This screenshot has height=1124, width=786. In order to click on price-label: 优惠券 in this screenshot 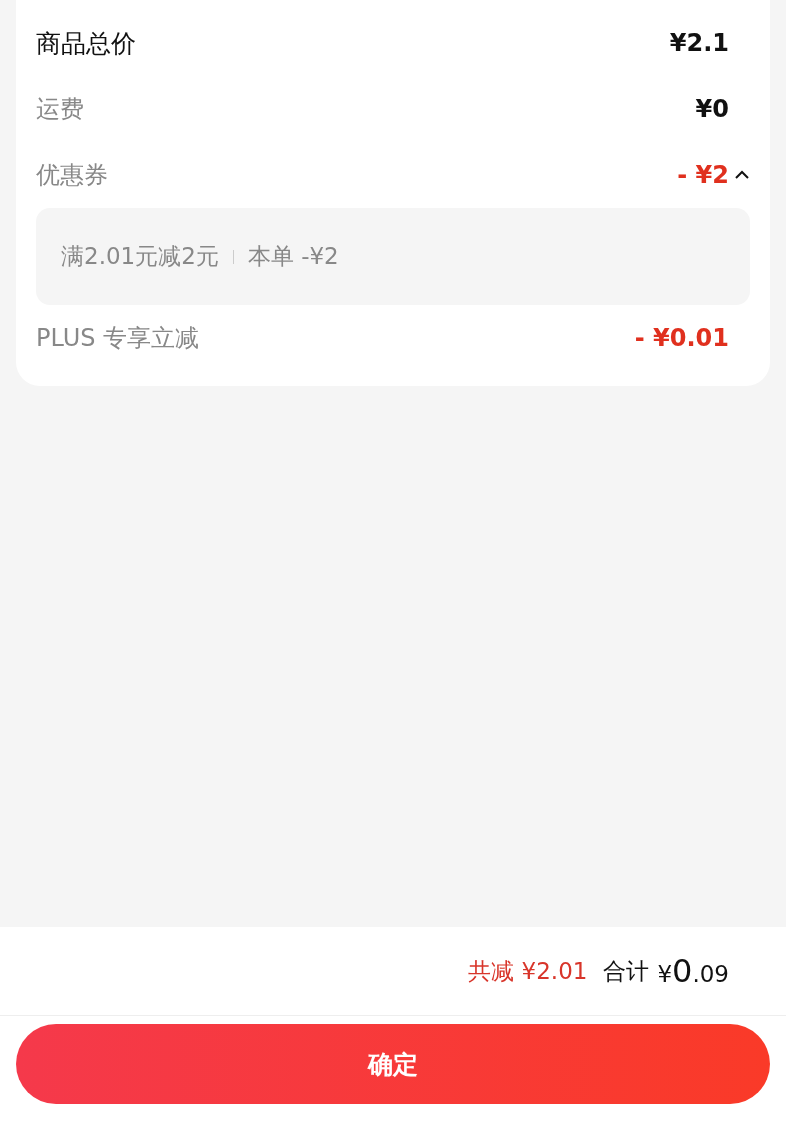, I will do `click(72, 175)`.